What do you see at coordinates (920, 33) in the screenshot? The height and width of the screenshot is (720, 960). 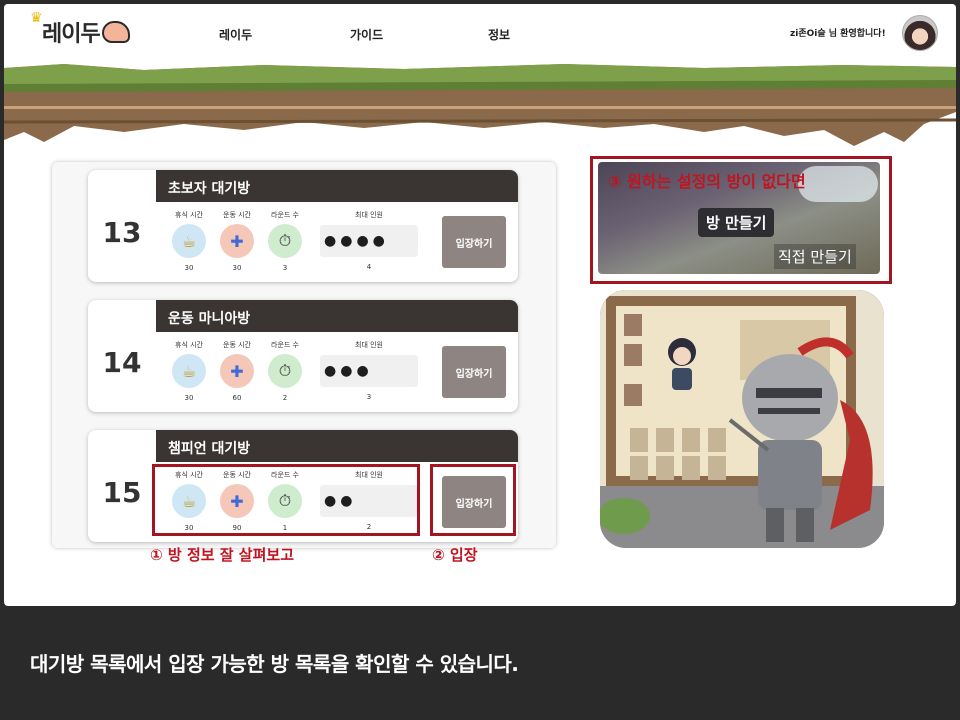 I see `user-avatar` at bounding box center [920, 33].